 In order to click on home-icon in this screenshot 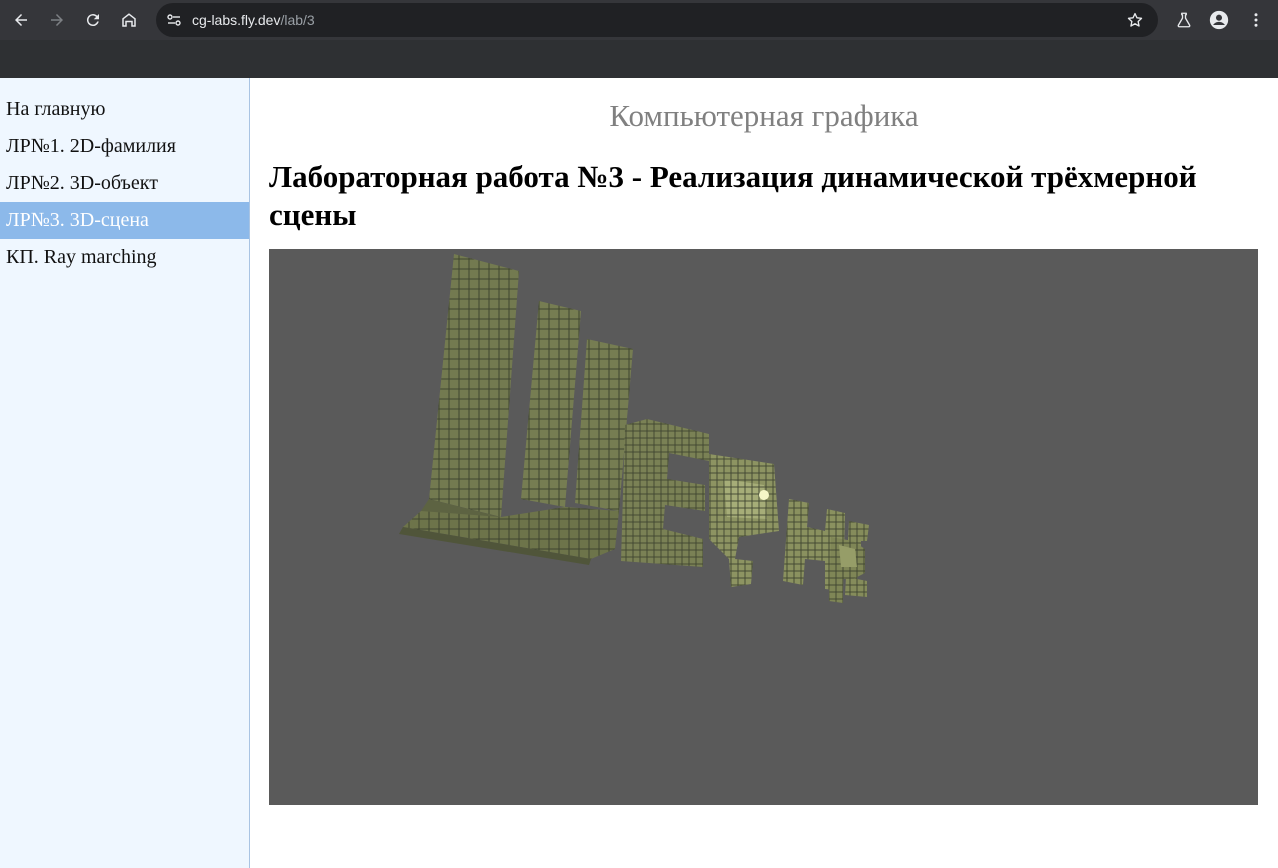, I will do `click(129, 20)`.